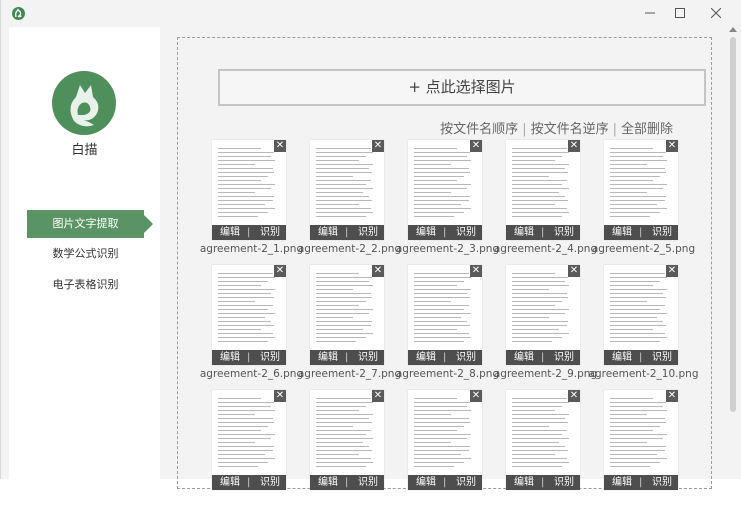 This screenshot has height=515, width=741. What do you see at coordinates (647, 129) in the screenshot?
I see `delete-all-link: 全部删除` at bounding box center [647, 129].